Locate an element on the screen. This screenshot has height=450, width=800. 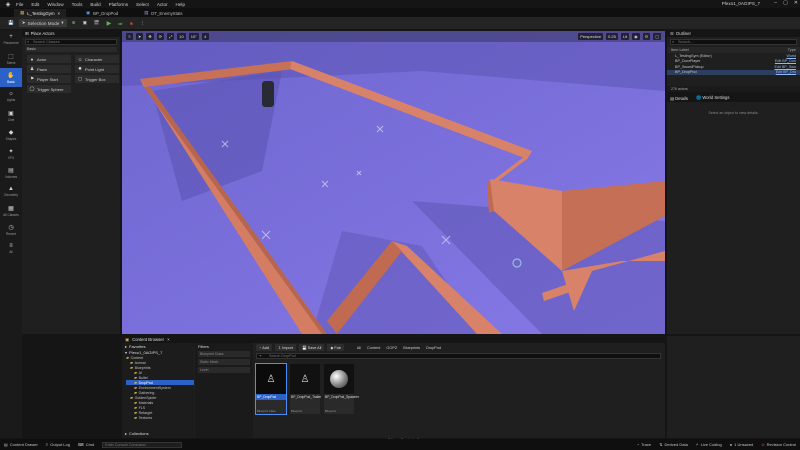
tab-level: ▦ L_TestingGym × is located at coordinates (40, 13).